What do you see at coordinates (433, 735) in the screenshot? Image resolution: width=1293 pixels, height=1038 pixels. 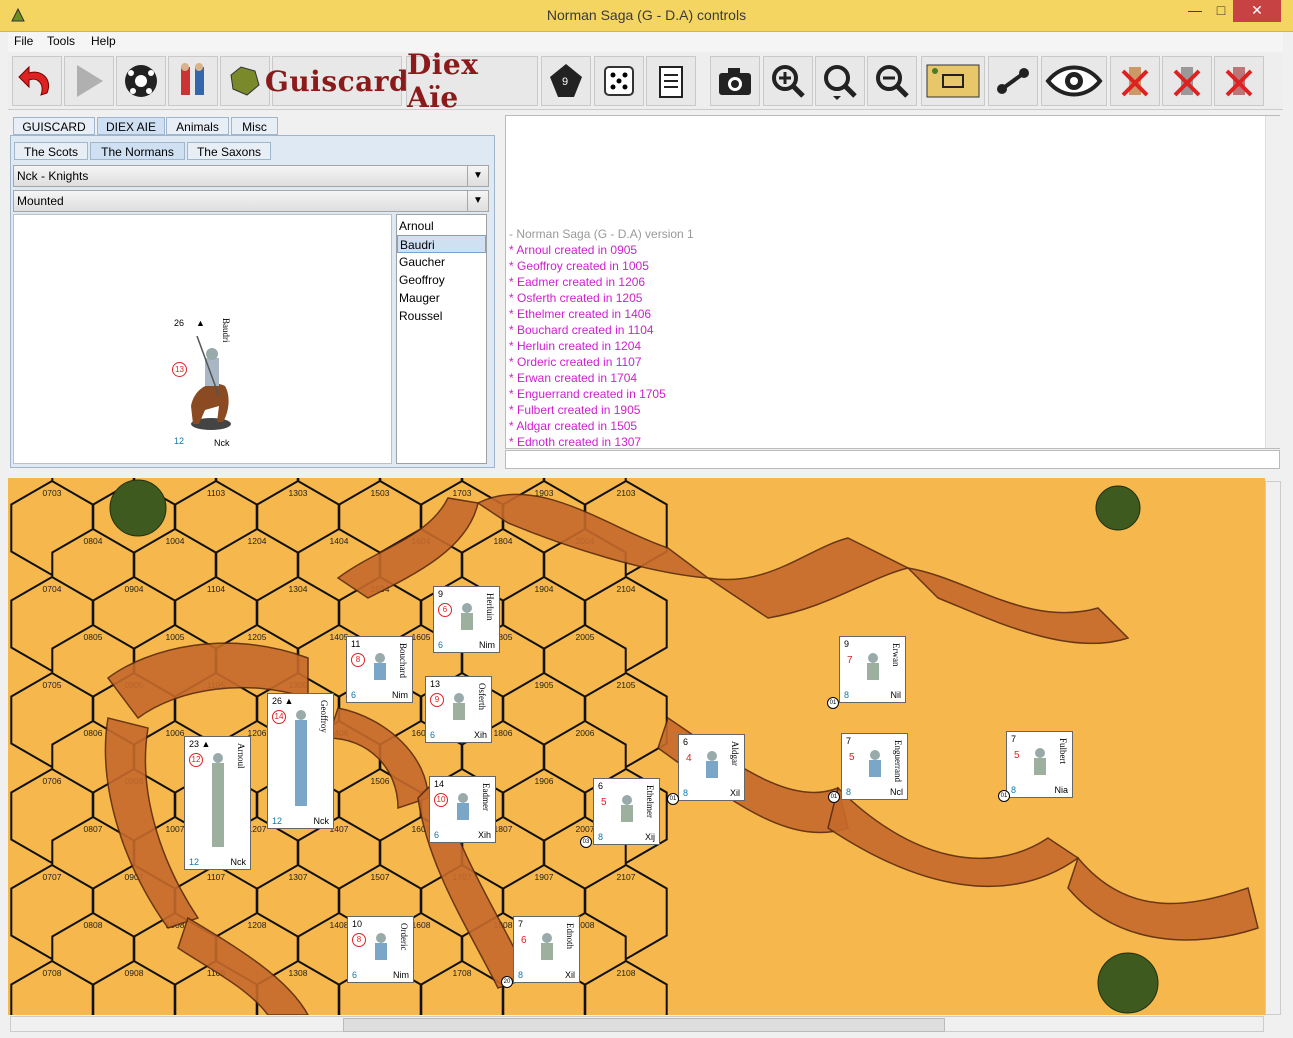 I see `counter-move: 6` at bounding box center [433, 735].